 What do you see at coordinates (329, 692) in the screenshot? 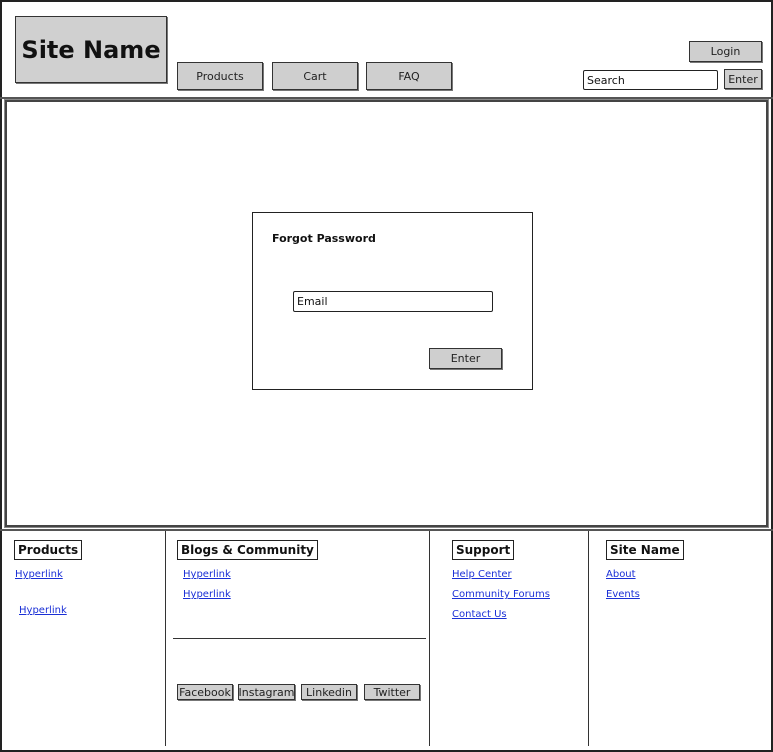
I see `linkedin-button: Linkedin` at bounding box center [329, 692].